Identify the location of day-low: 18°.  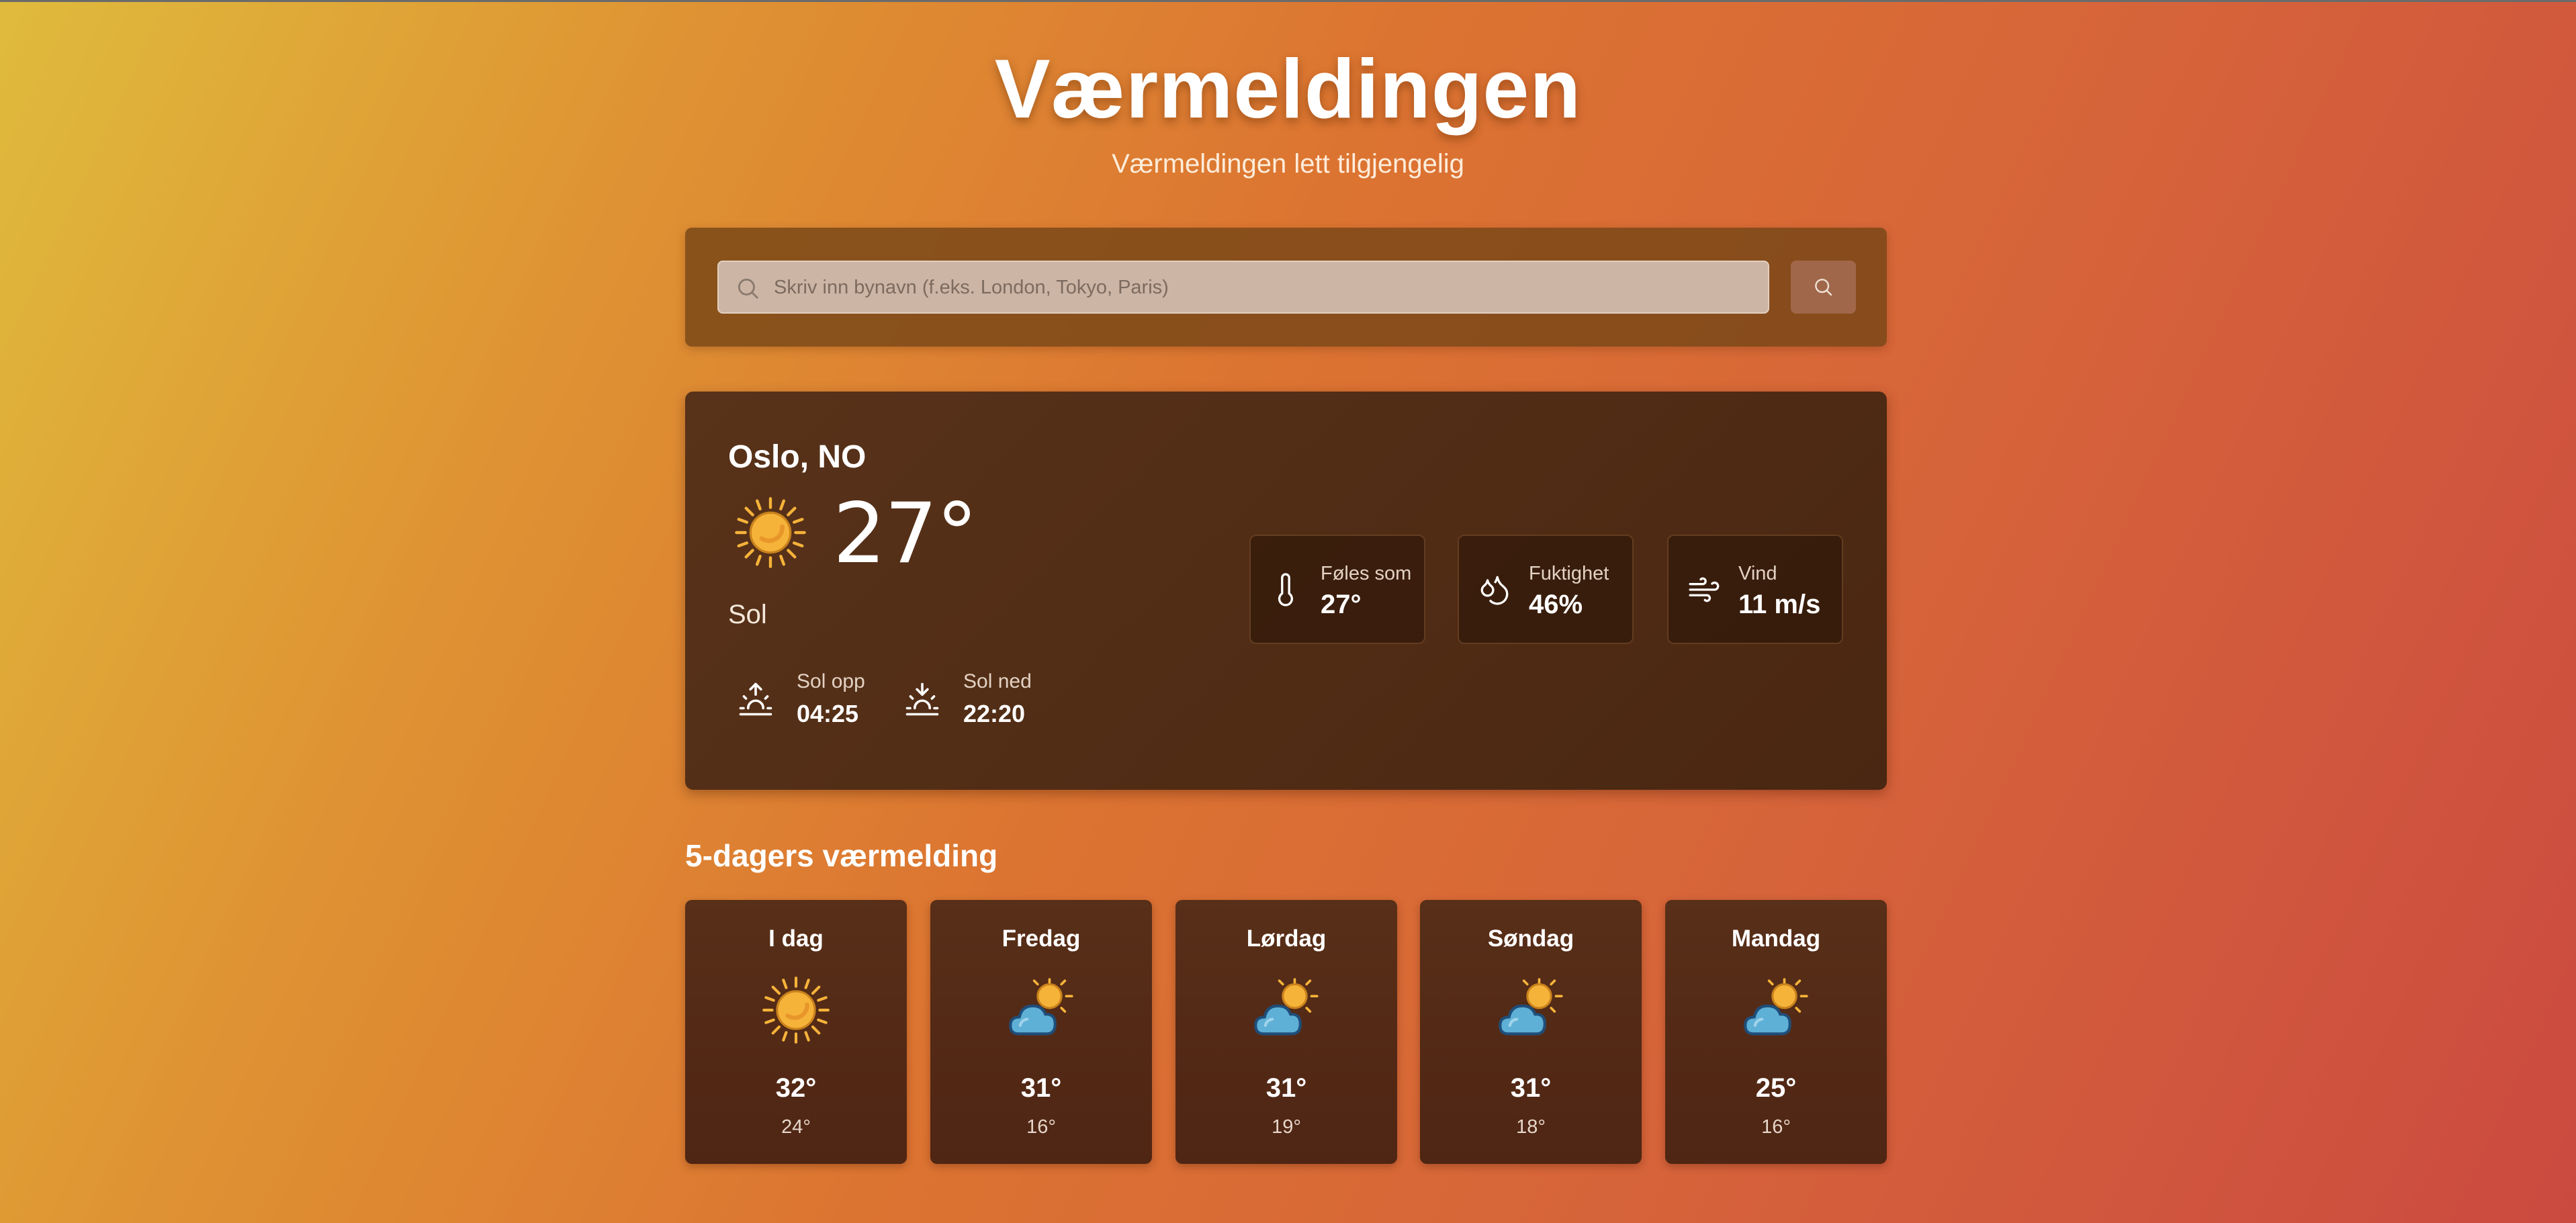
(1531, 1127).